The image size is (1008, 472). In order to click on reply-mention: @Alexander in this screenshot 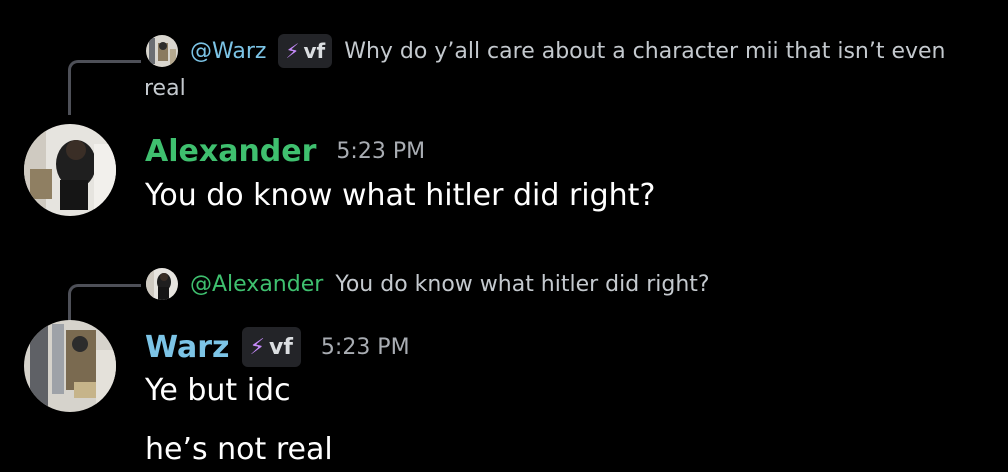, I will do `click(256, 284)`.